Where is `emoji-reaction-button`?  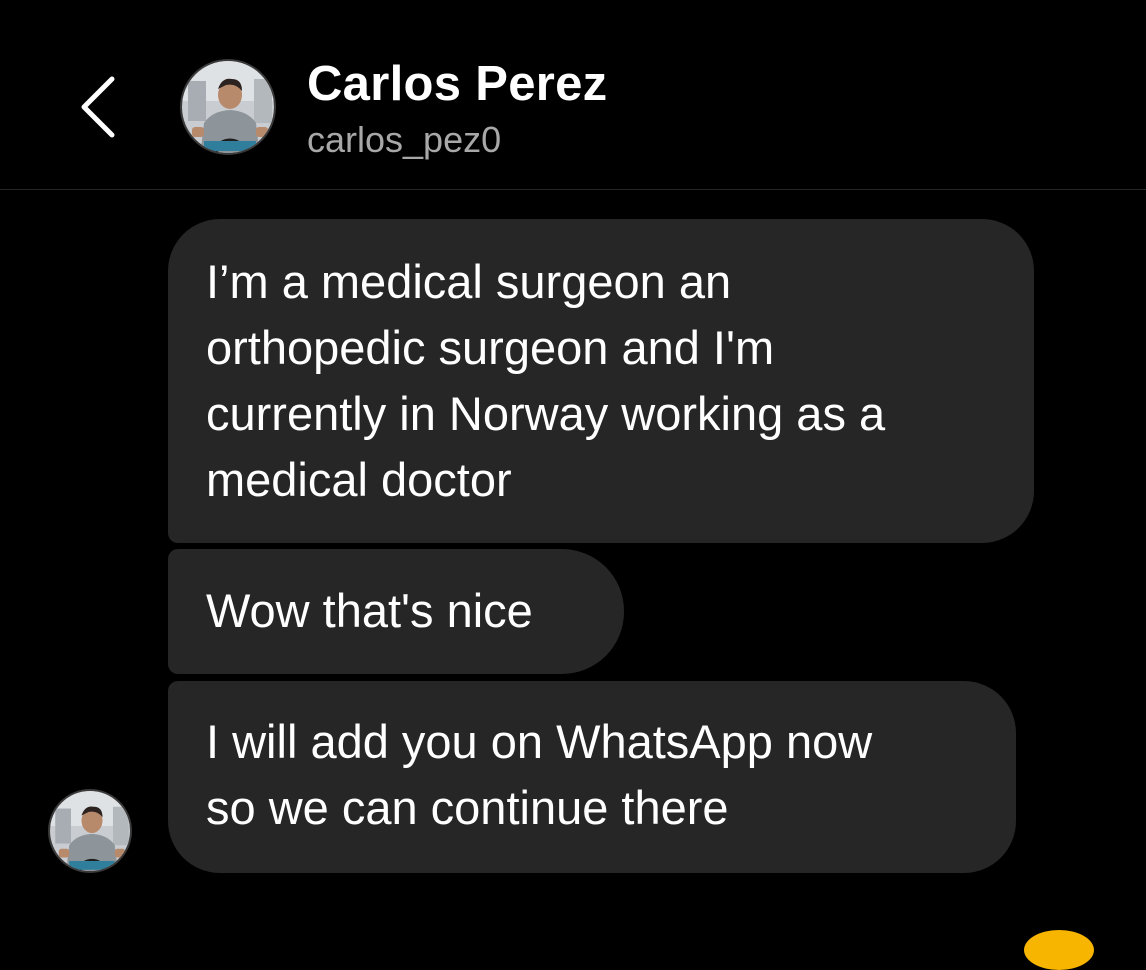
emoji-reaction-button is located at coordinates (1059, 950).